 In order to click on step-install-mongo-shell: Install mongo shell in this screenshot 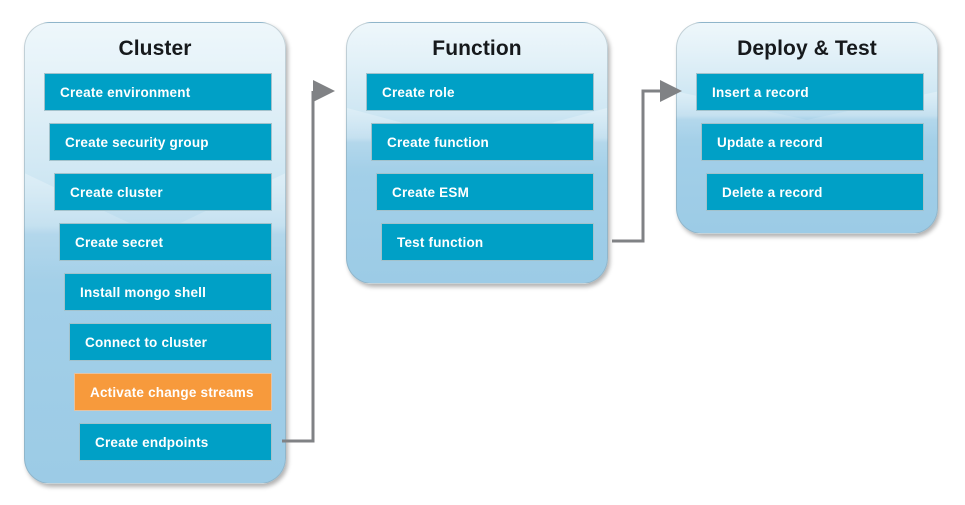, I will do `click(168, 292)`.